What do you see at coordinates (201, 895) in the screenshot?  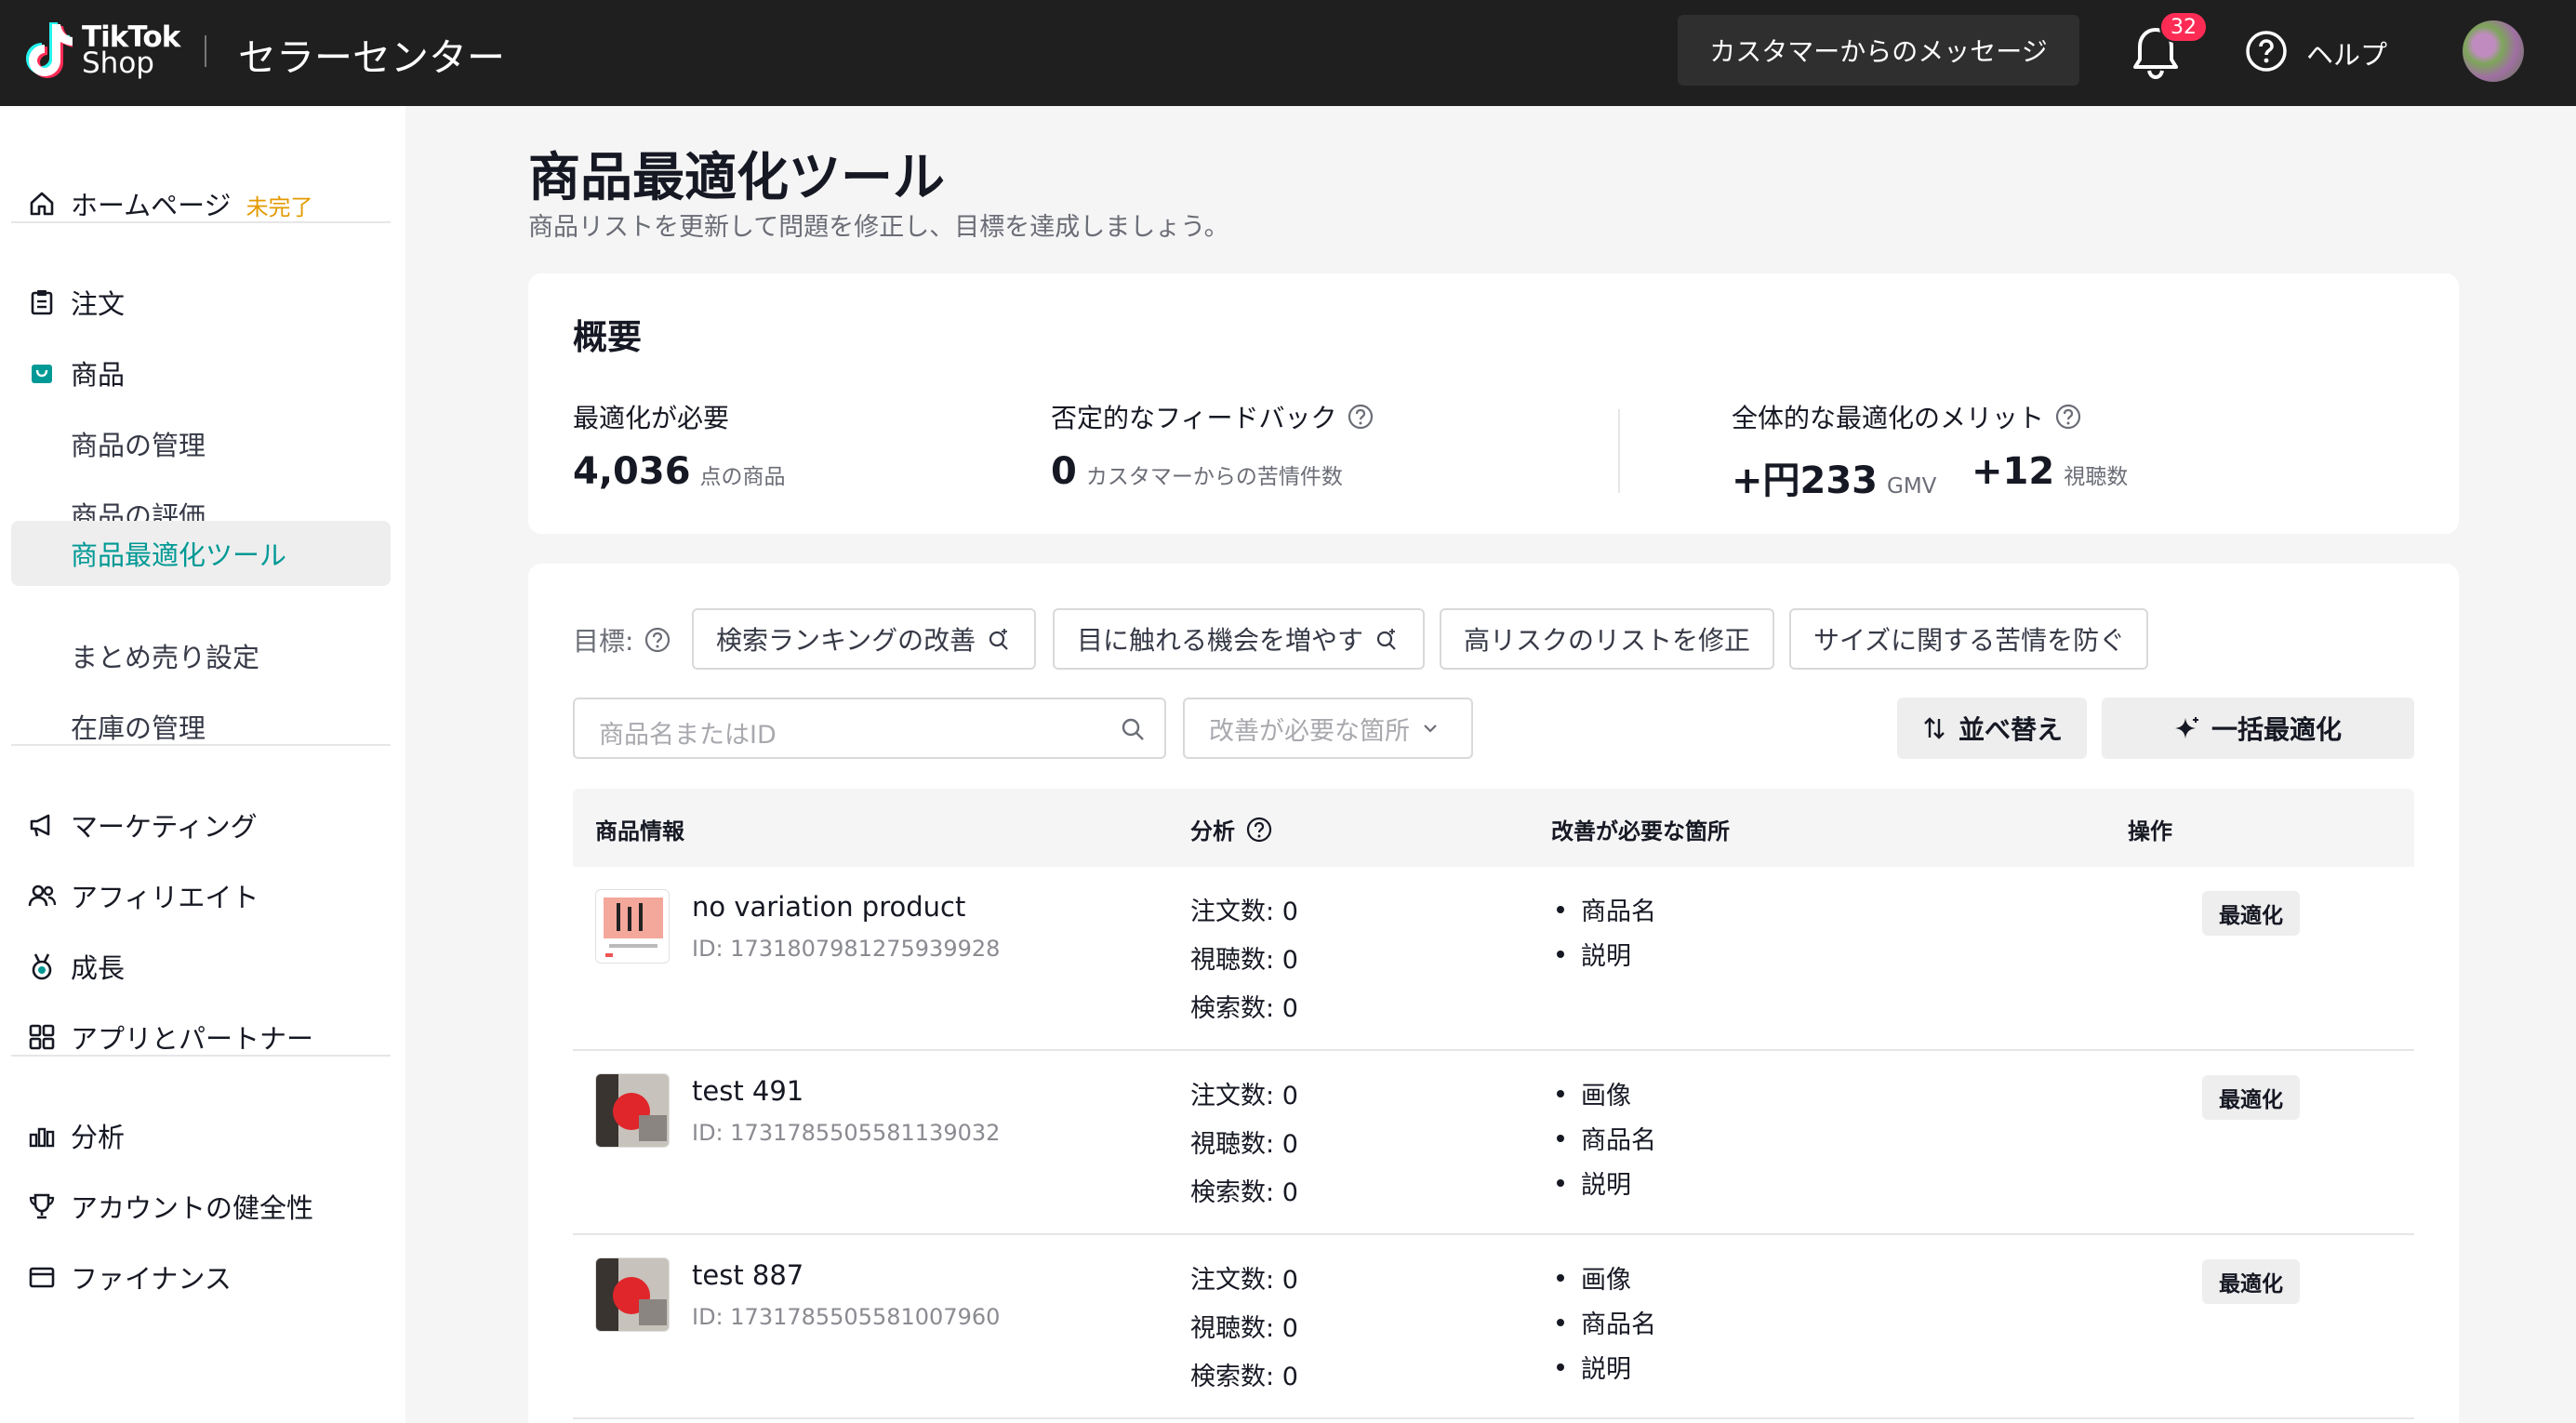 I see `sidebar-item-affiliate: アフィリエイト` at bounding box center [201, 895].